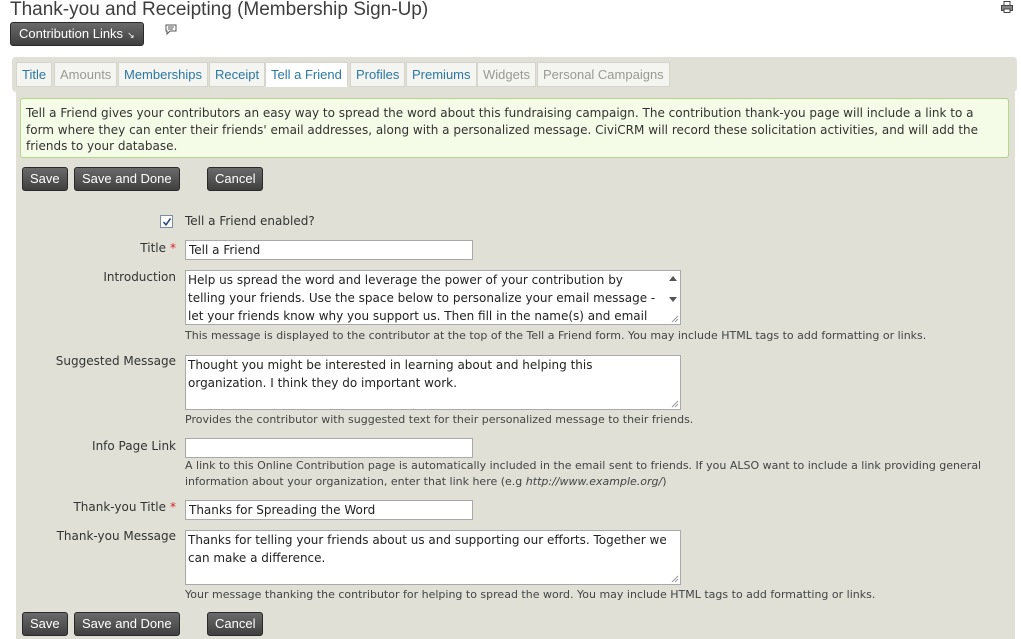 The height and width of the screenshot is (639, 1021). Describe the element at coordinates (235, 179) in the screenshot. I see `cancel-button-top: Cancel` at that location.